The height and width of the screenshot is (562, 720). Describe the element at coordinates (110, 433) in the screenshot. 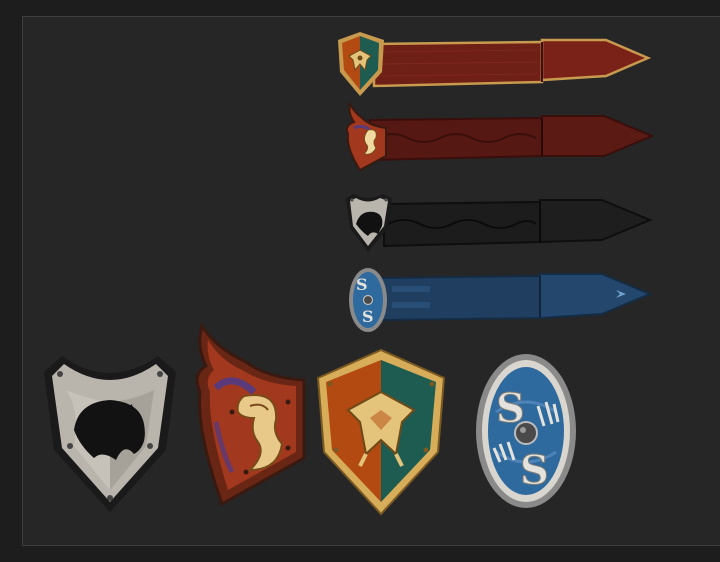

I see `shield-panther-steel` at that location.